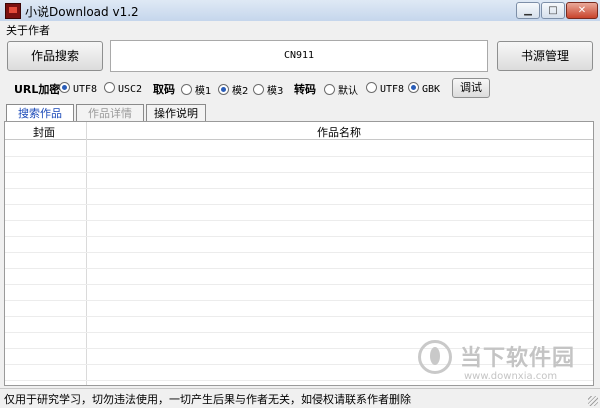 The height and width of the screenshot is (408, 600). Describe the element at coordinates (13, 11) in the screenshot. I see `app-icon` at that location.